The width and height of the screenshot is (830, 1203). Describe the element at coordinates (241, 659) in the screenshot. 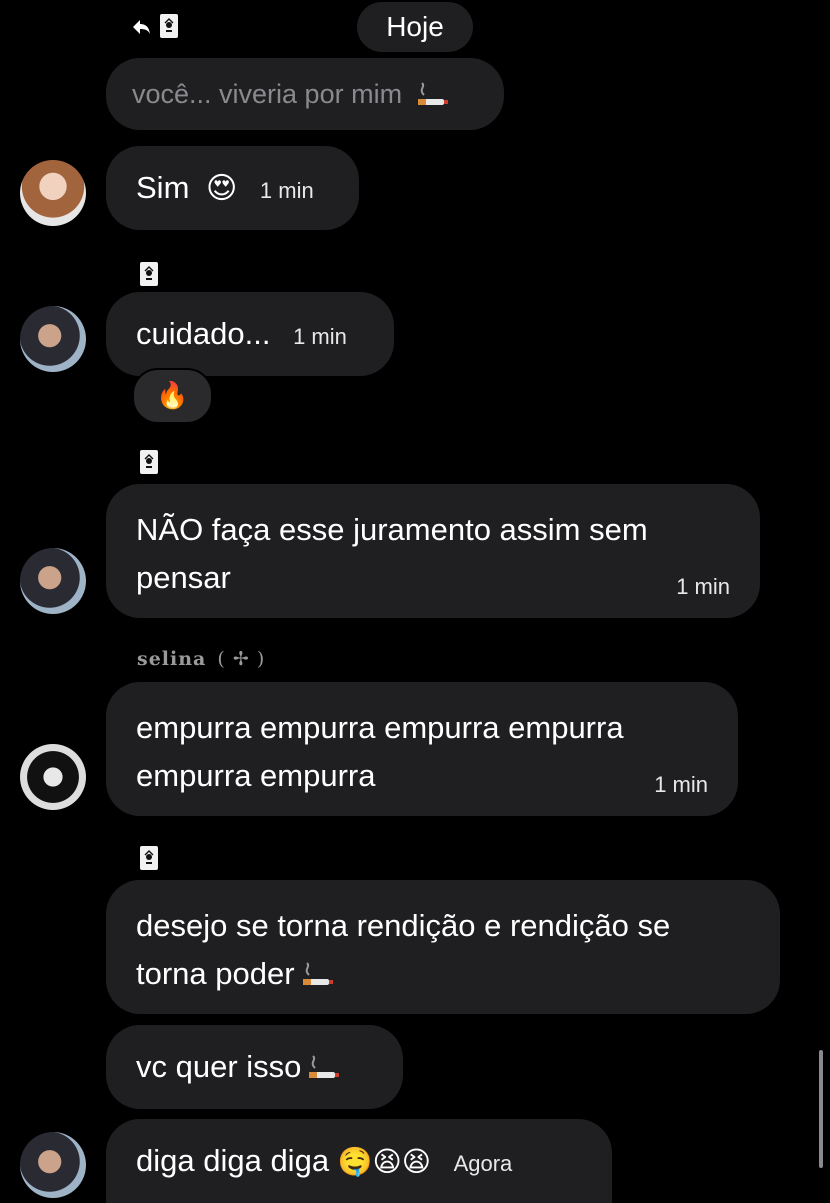

I see `sender-name-suffix: ( ✢ )` at that location.